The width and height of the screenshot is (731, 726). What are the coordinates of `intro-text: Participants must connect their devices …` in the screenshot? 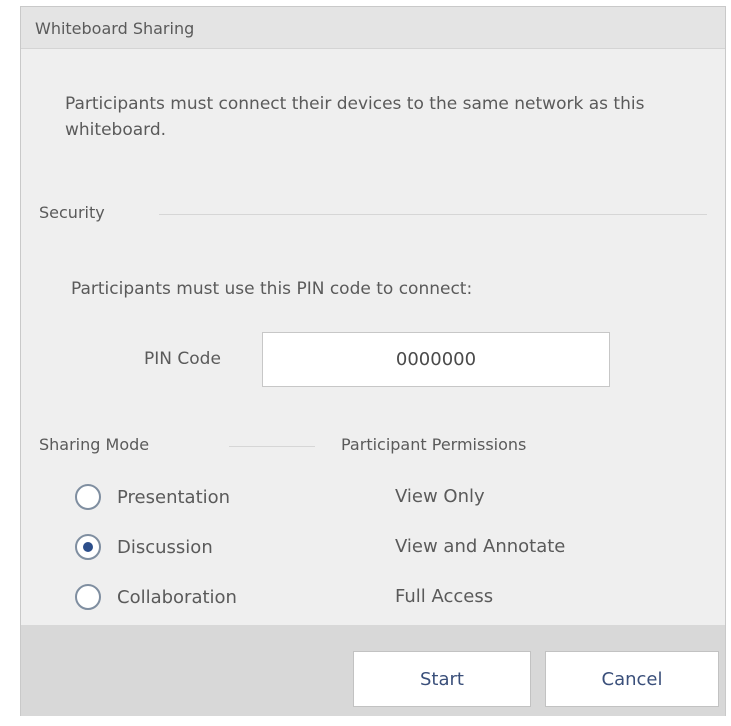 It's located at (355, 117).